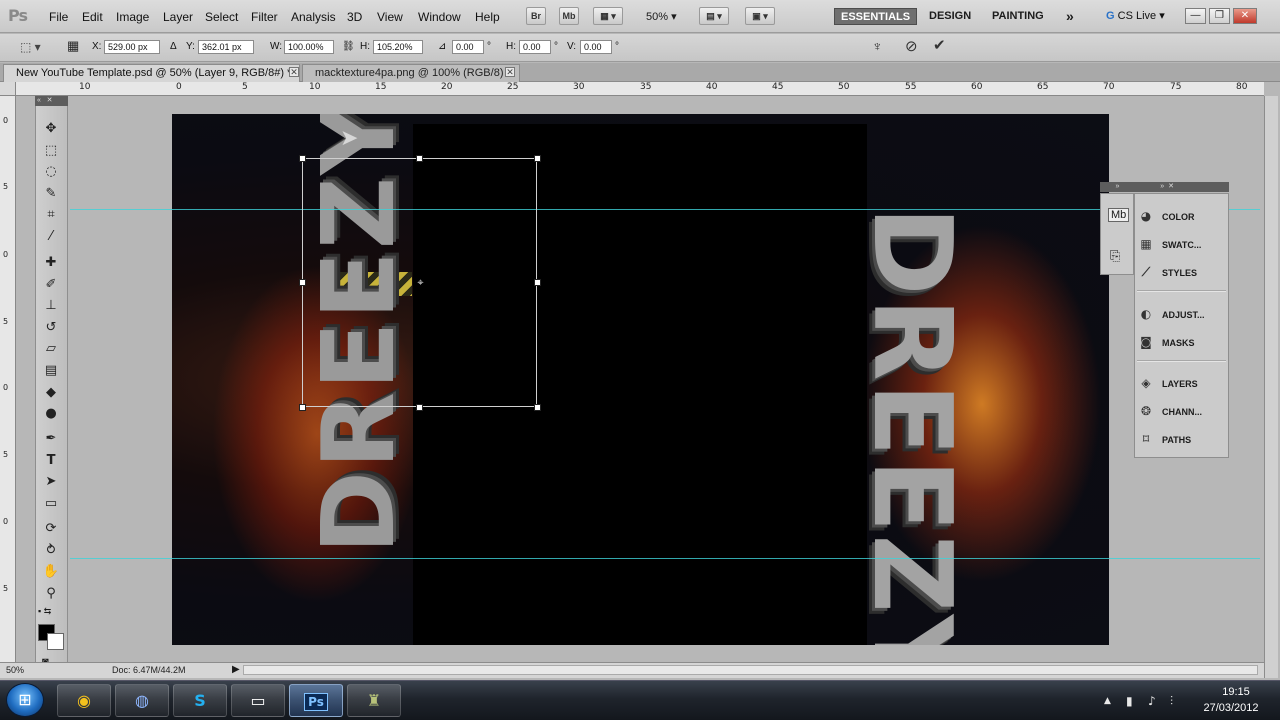 This screenshot has height=720, width=1280. What do you see at coordinates (468, 47) in the screenshot?
I see `rotation-field: 0.00` at bounding box center [468, 47].